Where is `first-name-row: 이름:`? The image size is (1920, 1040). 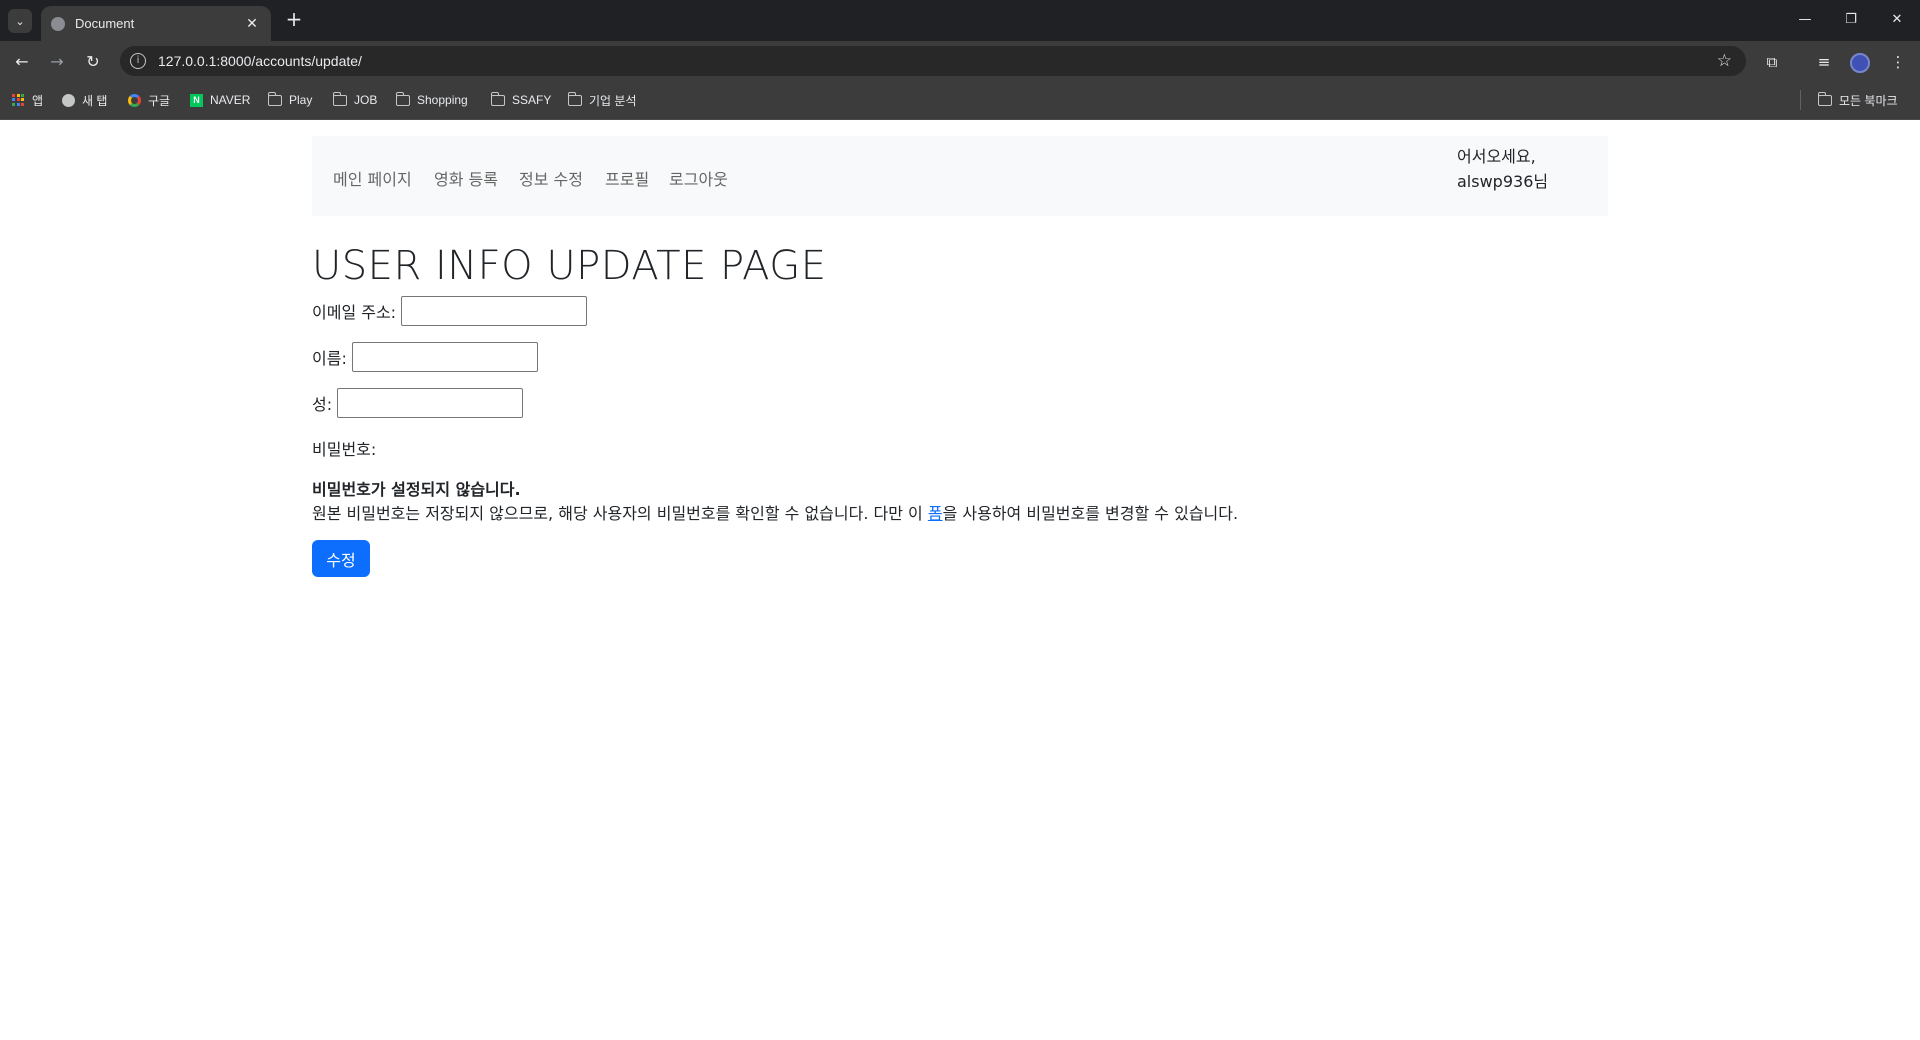 first-name-row: 이름: is located at coordinates (425, 357).